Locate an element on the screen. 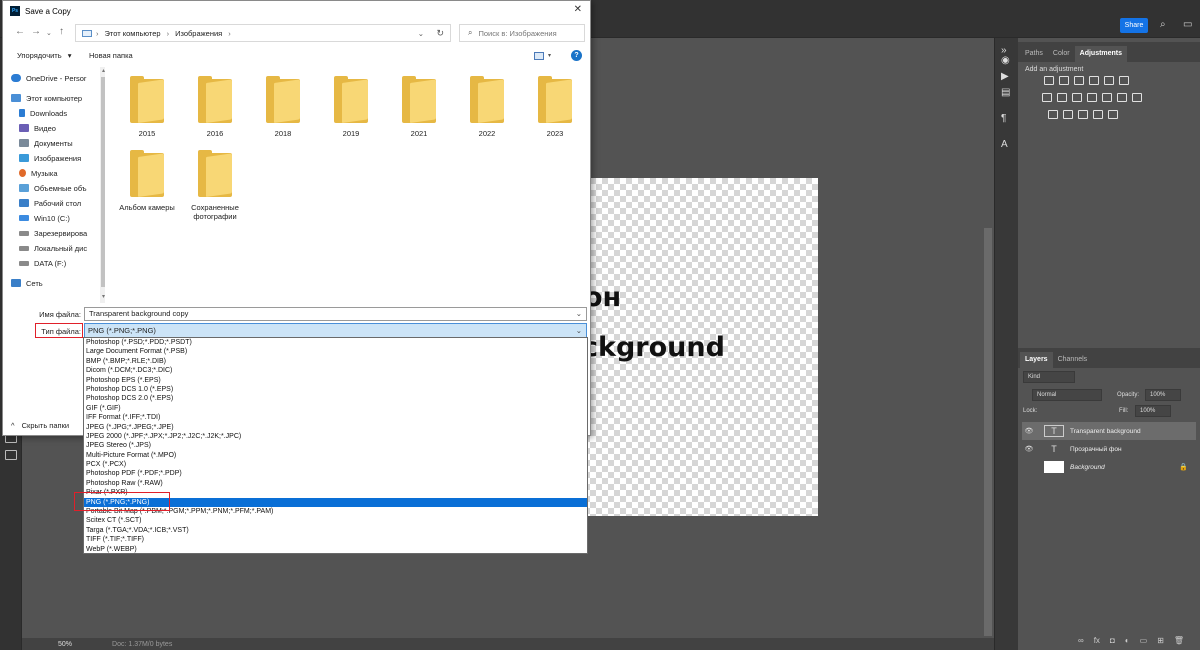 The height and width of the screenshot is (650, 1200). dialog-title-bar: Ps Save a Copy ✕ is located at coordinates (296, 11).